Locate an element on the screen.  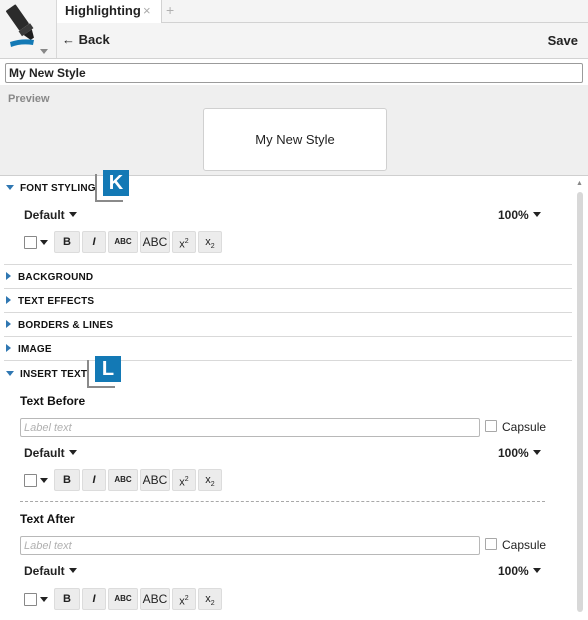
text-before-capsule-checkbox: Capsule is located at coordinates (515, 427).